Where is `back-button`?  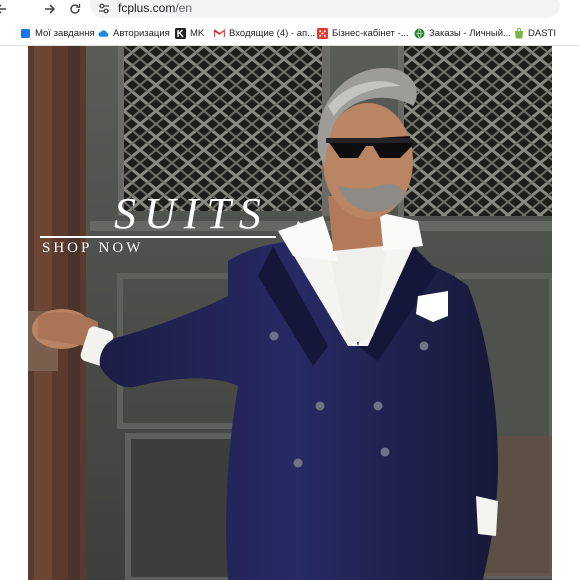
back-button is located at coordinates (5, 9).